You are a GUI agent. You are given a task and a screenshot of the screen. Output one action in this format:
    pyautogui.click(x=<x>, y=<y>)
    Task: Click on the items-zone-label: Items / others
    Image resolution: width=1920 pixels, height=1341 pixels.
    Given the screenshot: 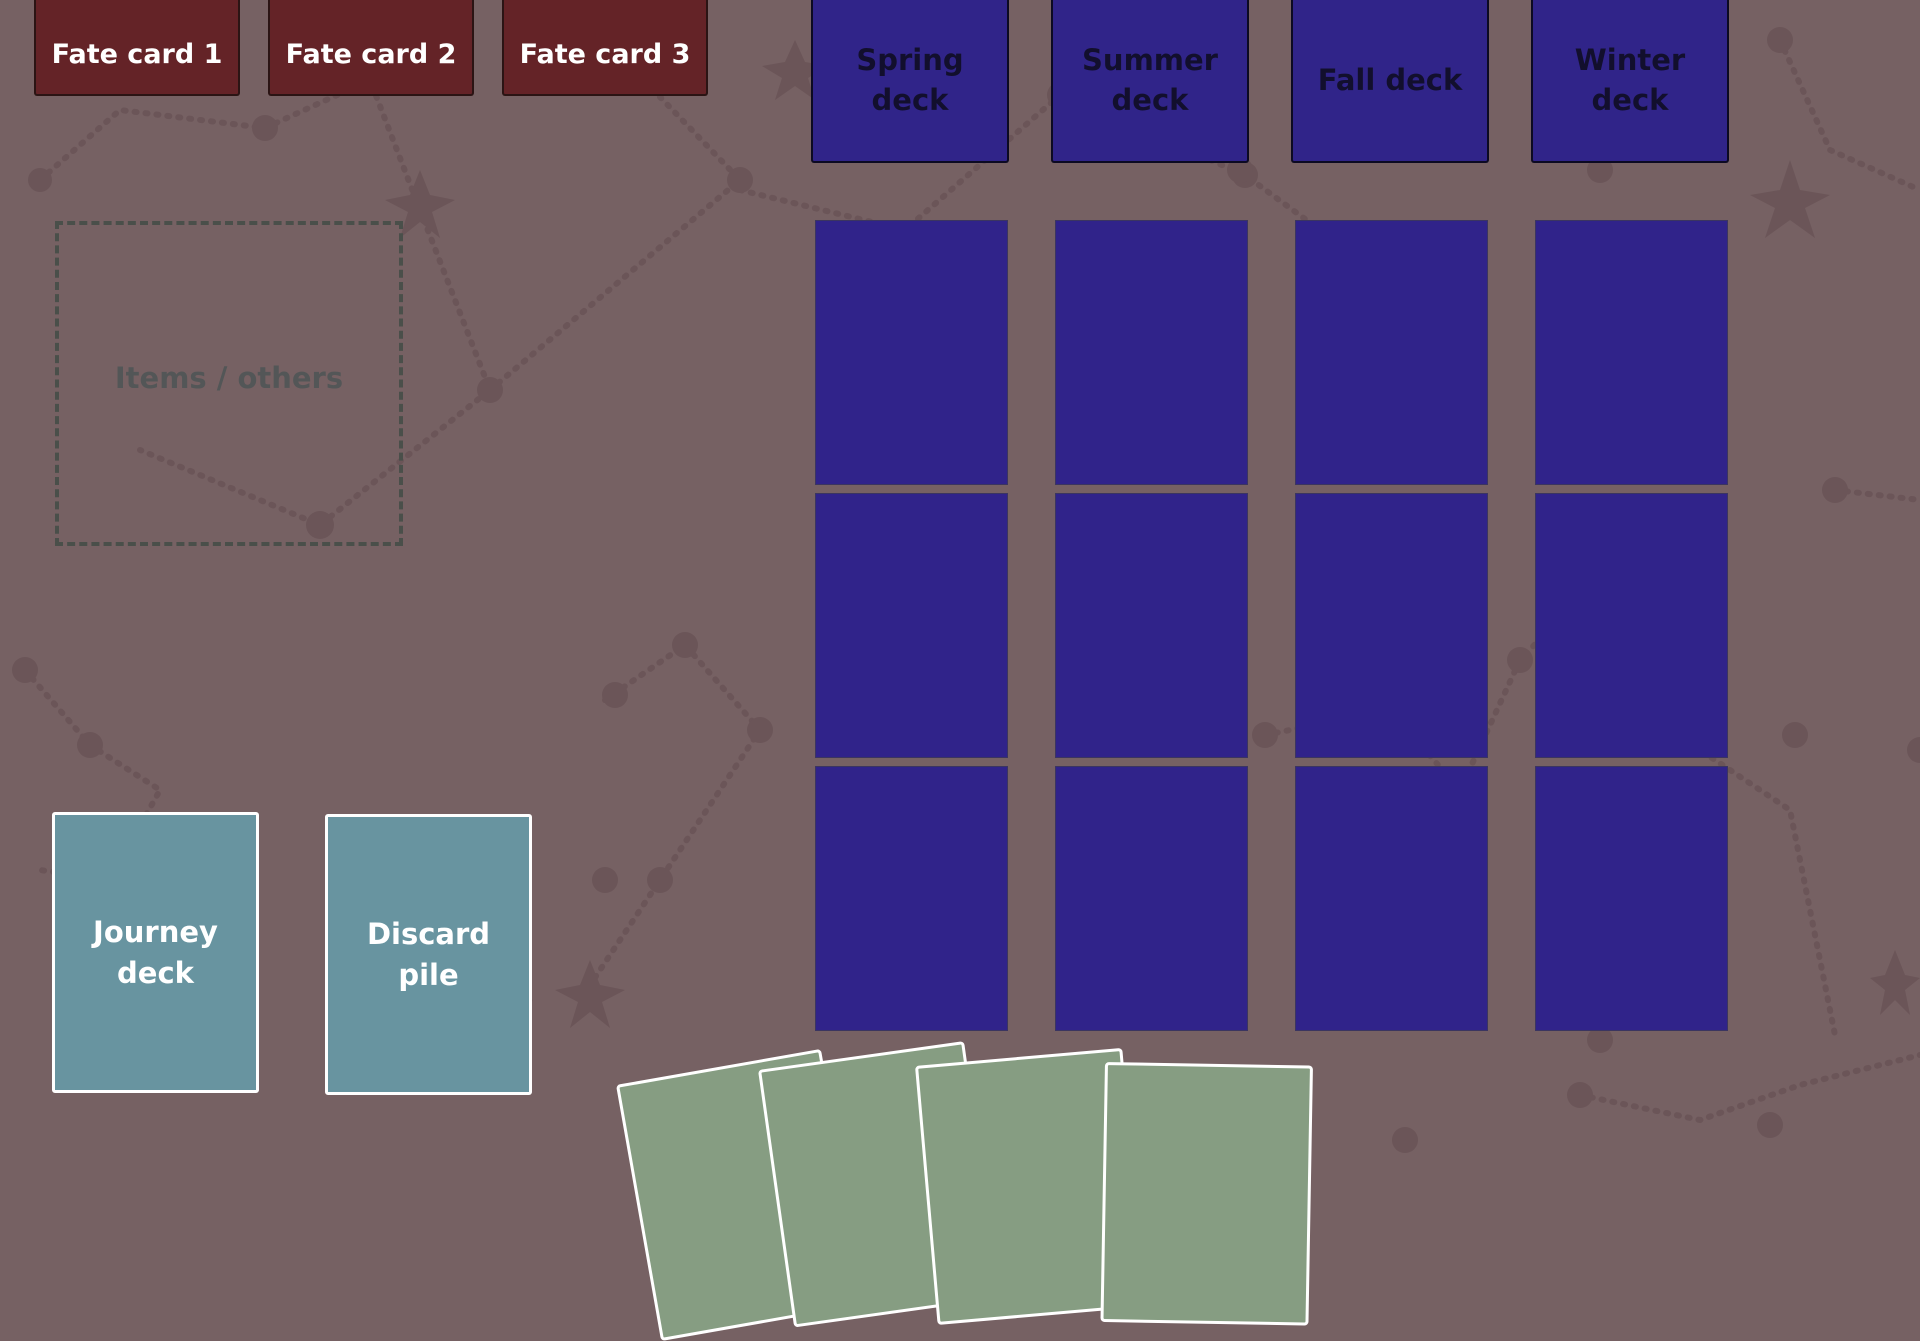 What is the action you would take?
    pyautogui.click(x=229, y=377)
    